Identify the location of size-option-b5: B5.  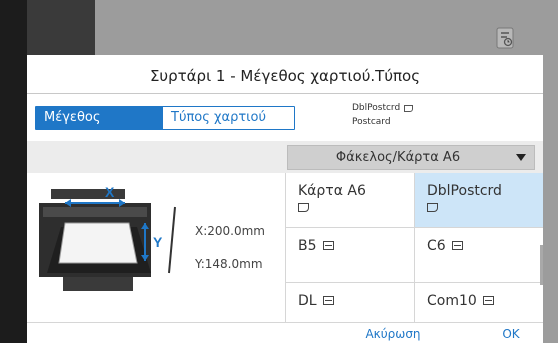
(350, 255).